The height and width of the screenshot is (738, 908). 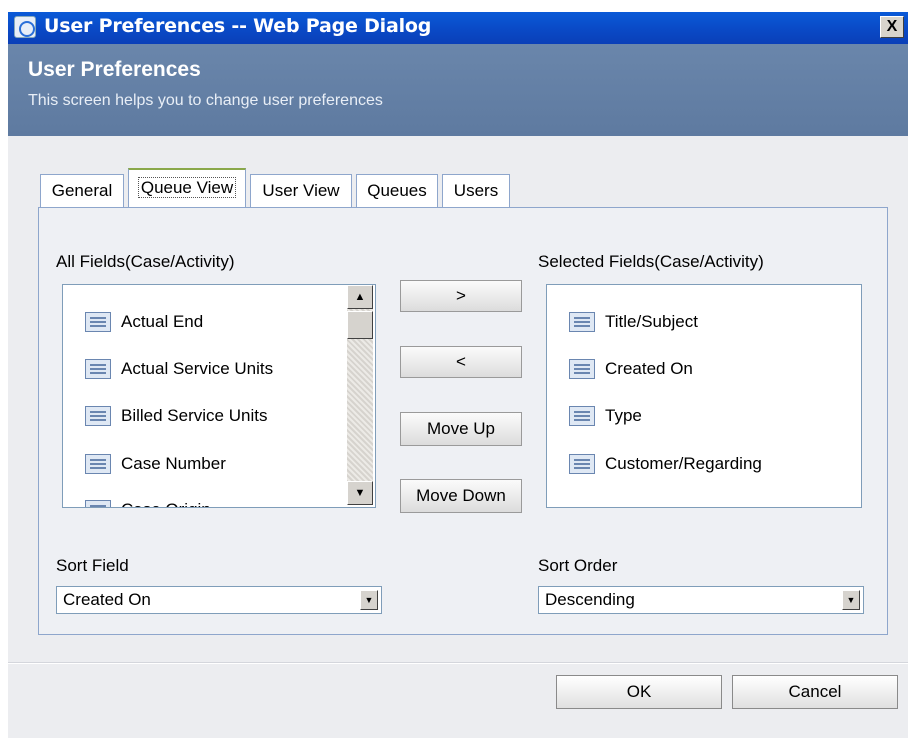 I want to click on list-item-label: Case Number, so click(x=173, y=463).